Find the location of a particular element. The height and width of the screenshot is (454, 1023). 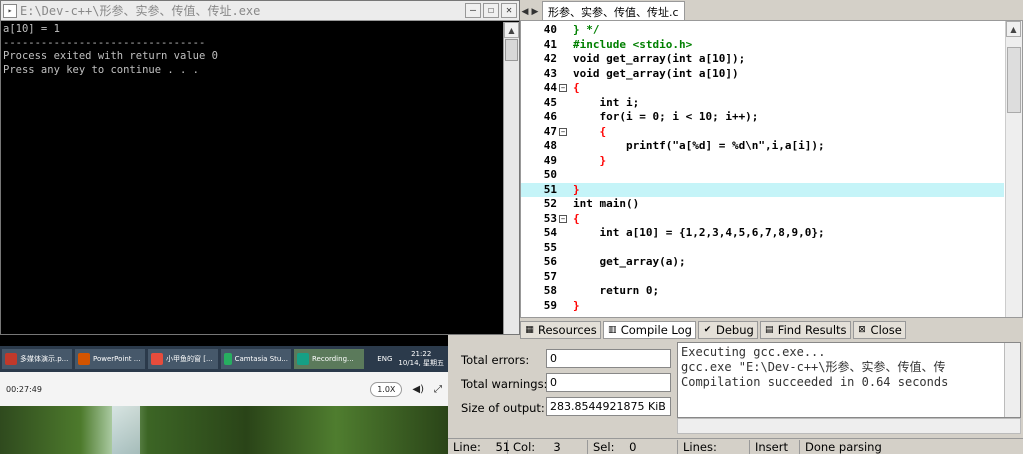

line-number: 46 is located at coordinates (550, 116).